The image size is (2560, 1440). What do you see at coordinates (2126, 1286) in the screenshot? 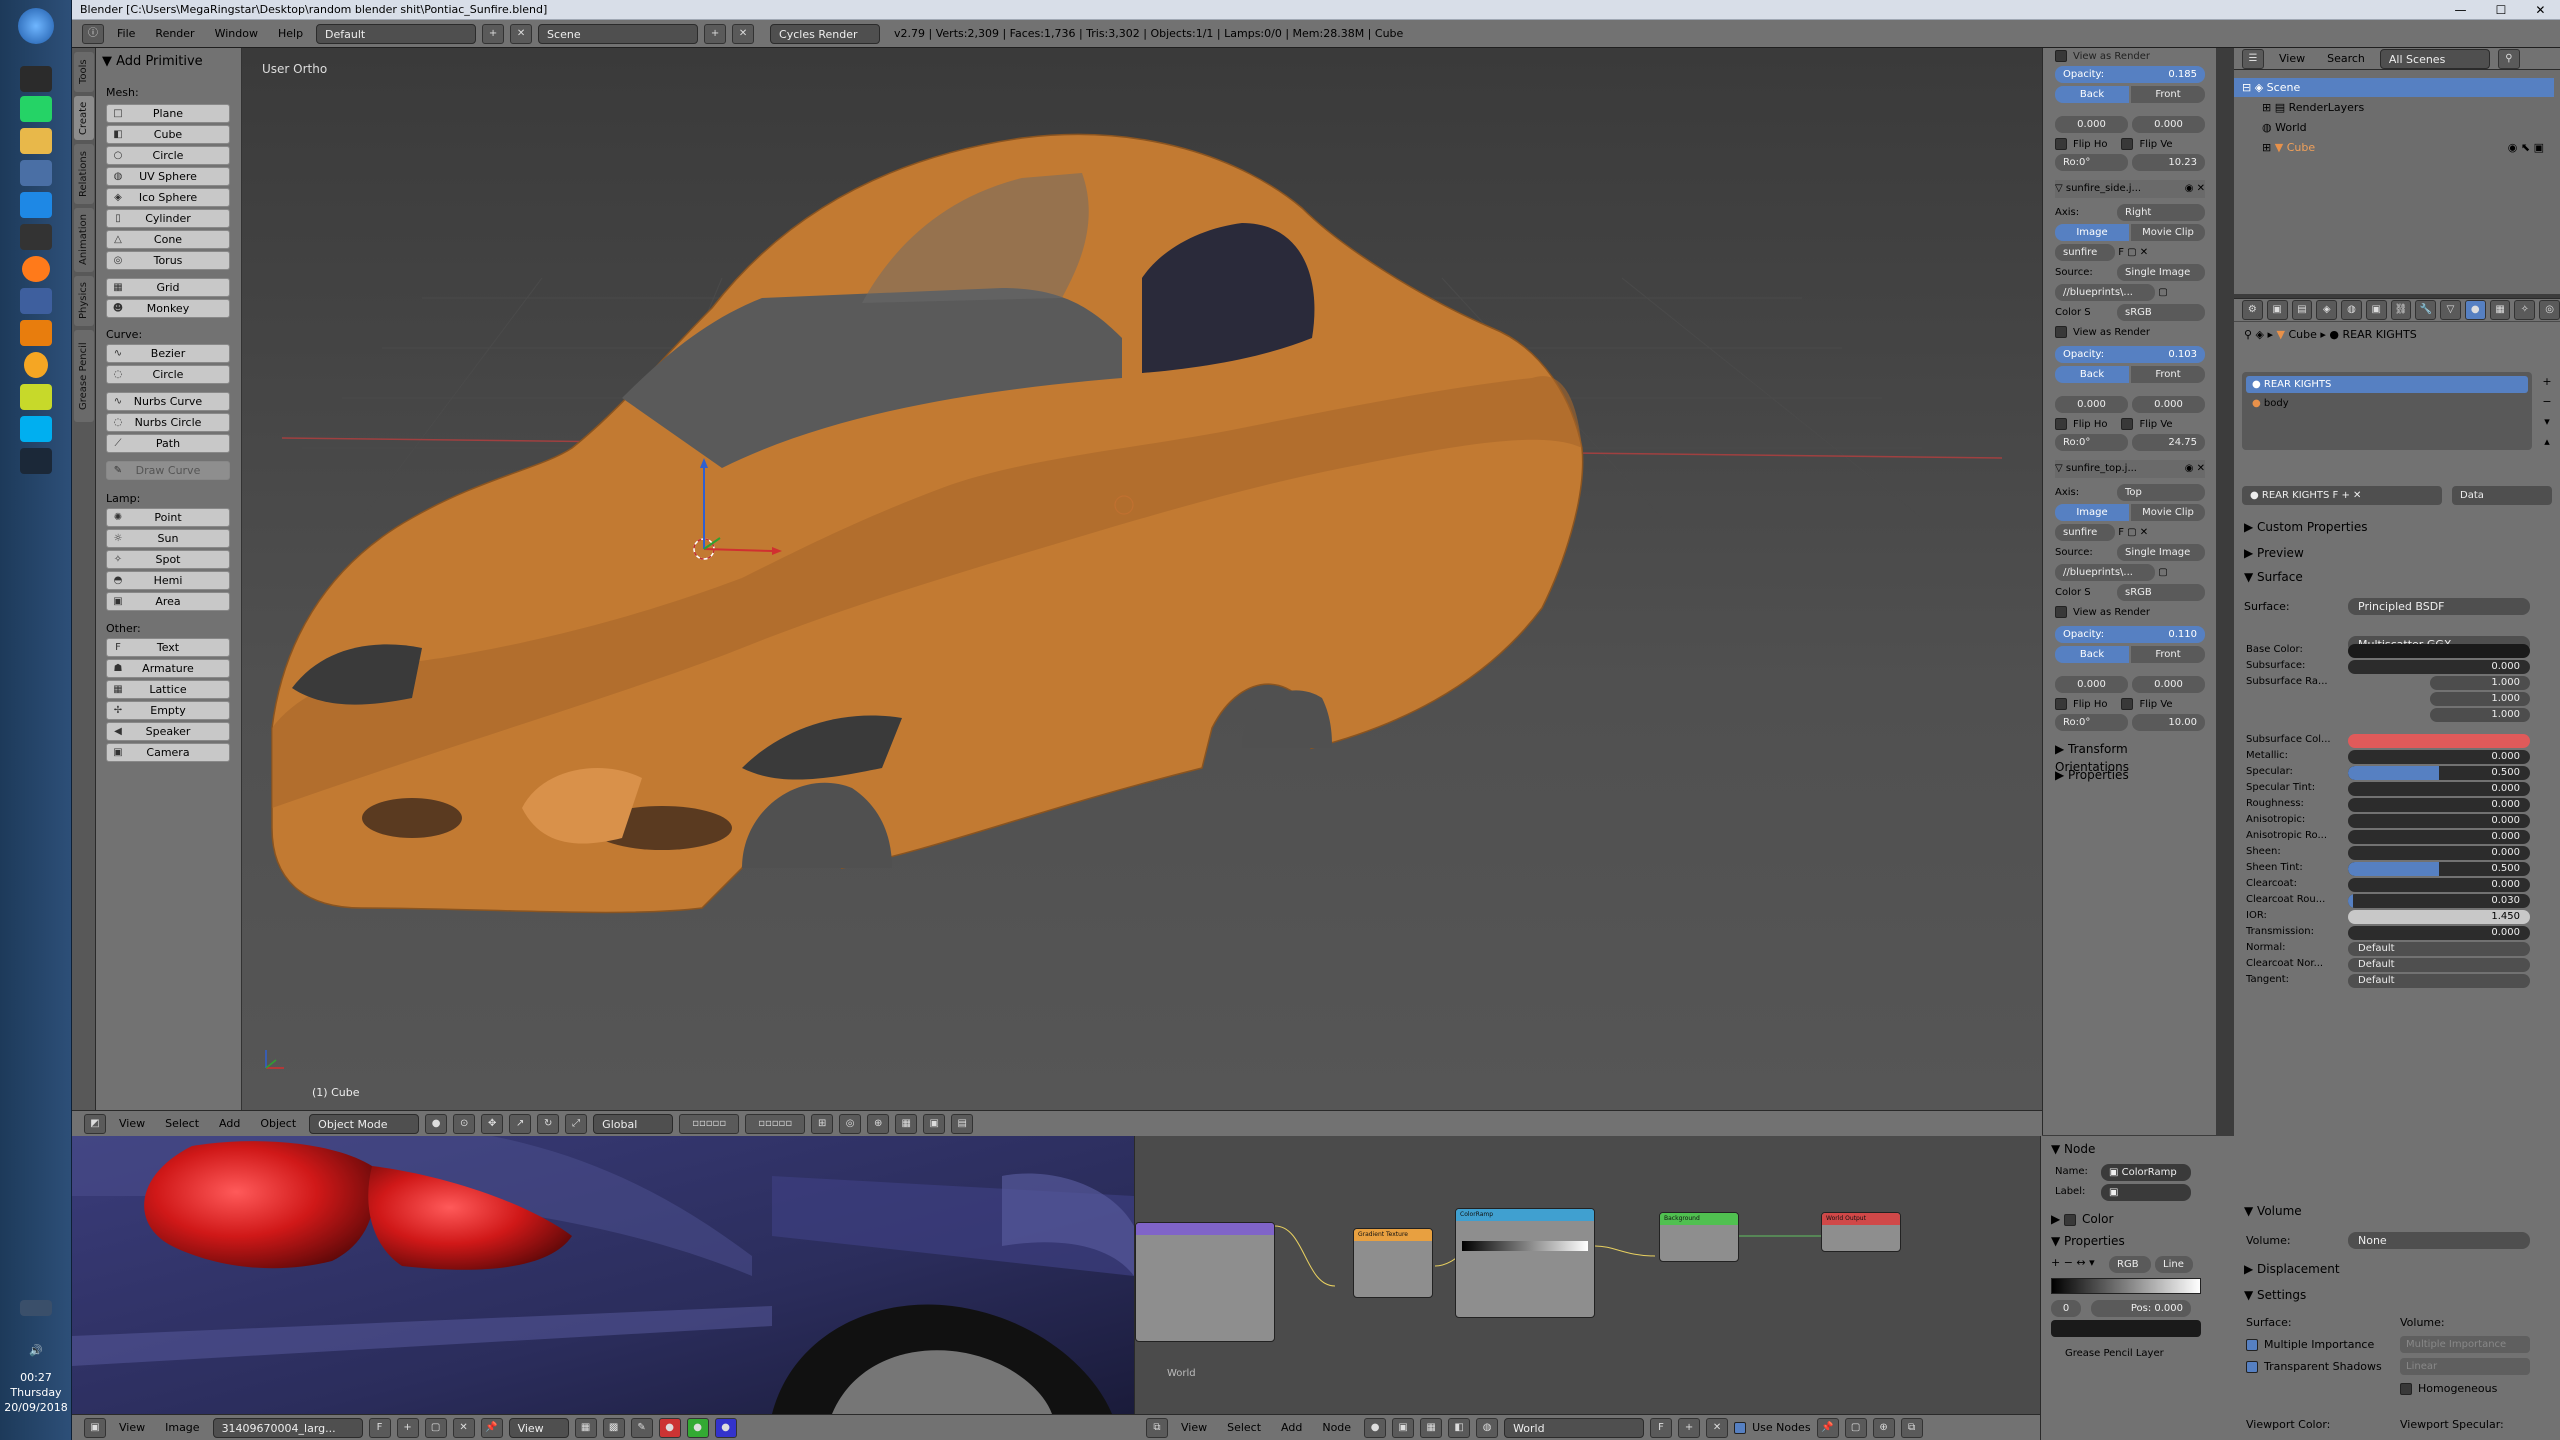
I see `ramp-gradient` at bounding box center [2126, 1286].